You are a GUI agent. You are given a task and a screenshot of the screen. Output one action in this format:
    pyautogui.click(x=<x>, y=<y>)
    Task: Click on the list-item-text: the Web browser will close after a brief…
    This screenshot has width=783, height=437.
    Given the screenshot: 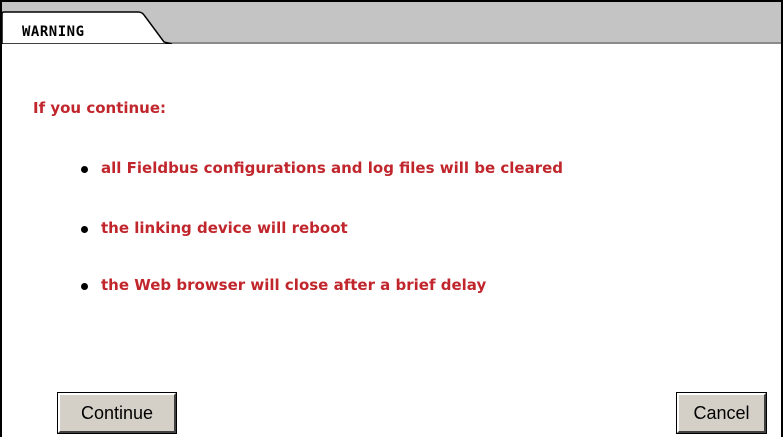 What is the action you would take?
    pyautogui.click(x=294, y=285)
    